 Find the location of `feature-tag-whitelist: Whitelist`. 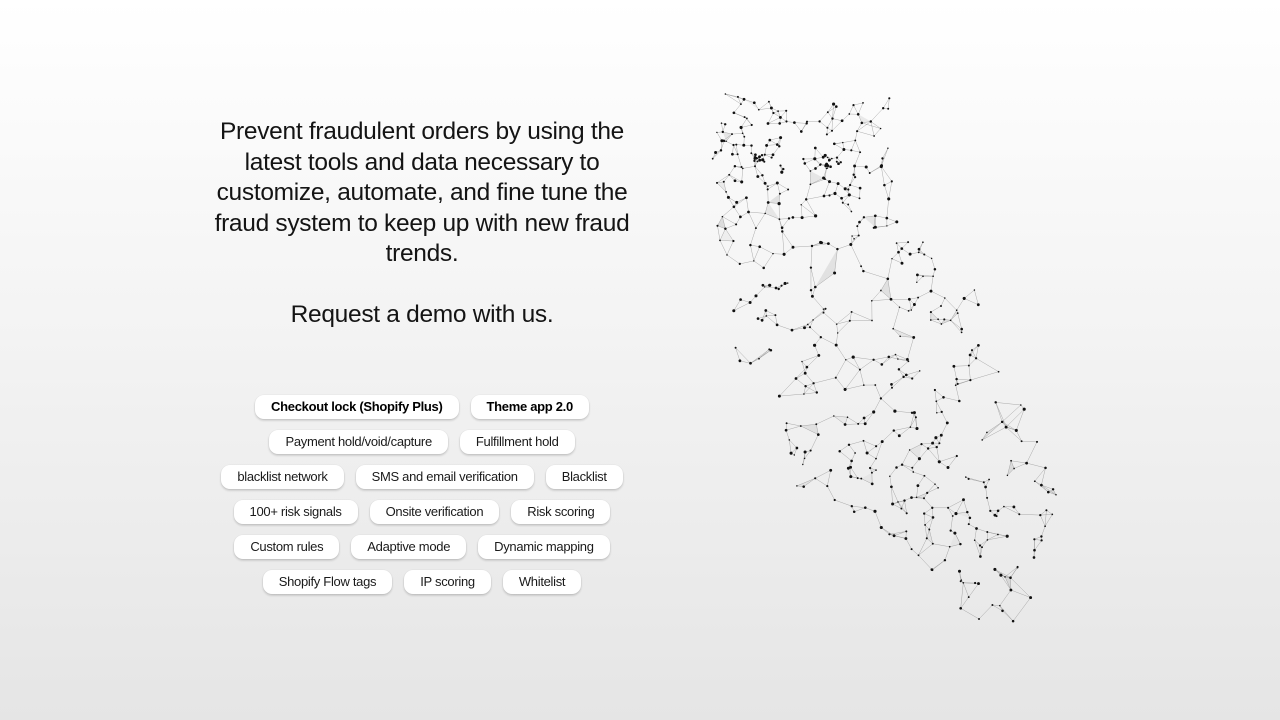

feature-tag-whitelist: Whitelist is located at coordinates (542, 582).